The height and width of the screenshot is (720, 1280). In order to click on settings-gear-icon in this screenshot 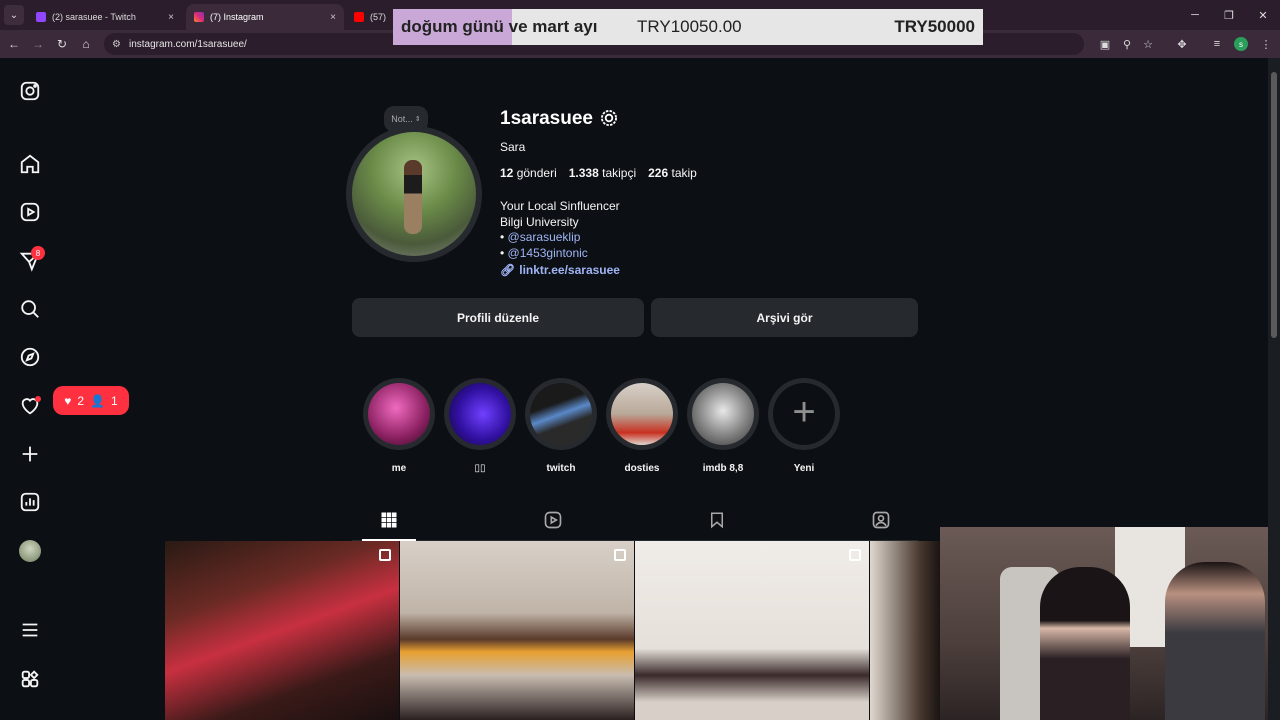, I will do `click(609, 118)`.